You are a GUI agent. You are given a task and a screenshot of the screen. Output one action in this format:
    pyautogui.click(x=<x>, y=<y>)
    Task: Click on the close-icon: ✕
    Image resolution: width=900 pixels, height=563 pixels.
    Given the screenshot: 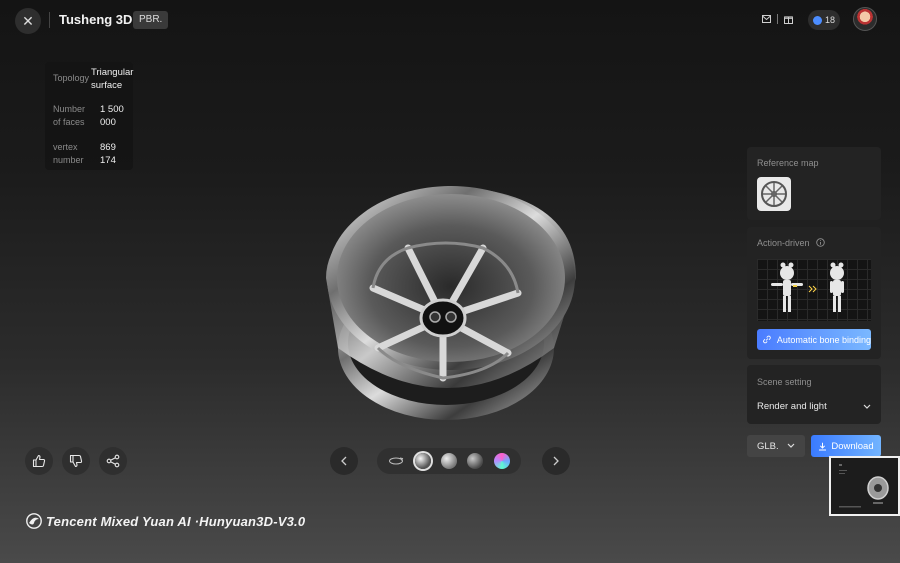 What is the action you would take?
    pyautogui.click(x=28, y=20)
    